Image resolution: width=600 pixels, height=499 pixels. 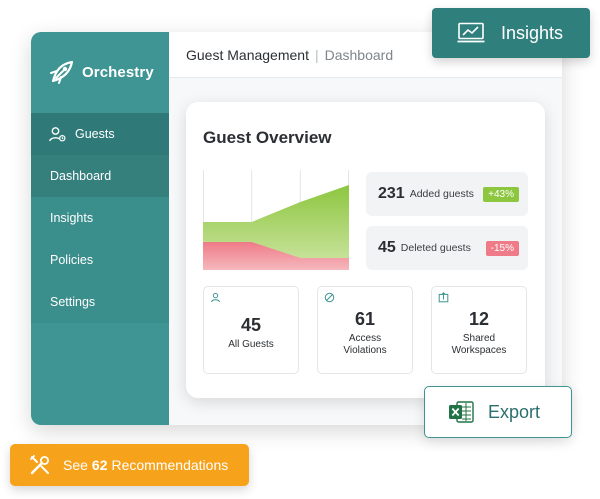 What do you see at coordinates (251, 344) in the screenshot?
I see `all-guests-label: All Guests` at bounding box center [251, 344].